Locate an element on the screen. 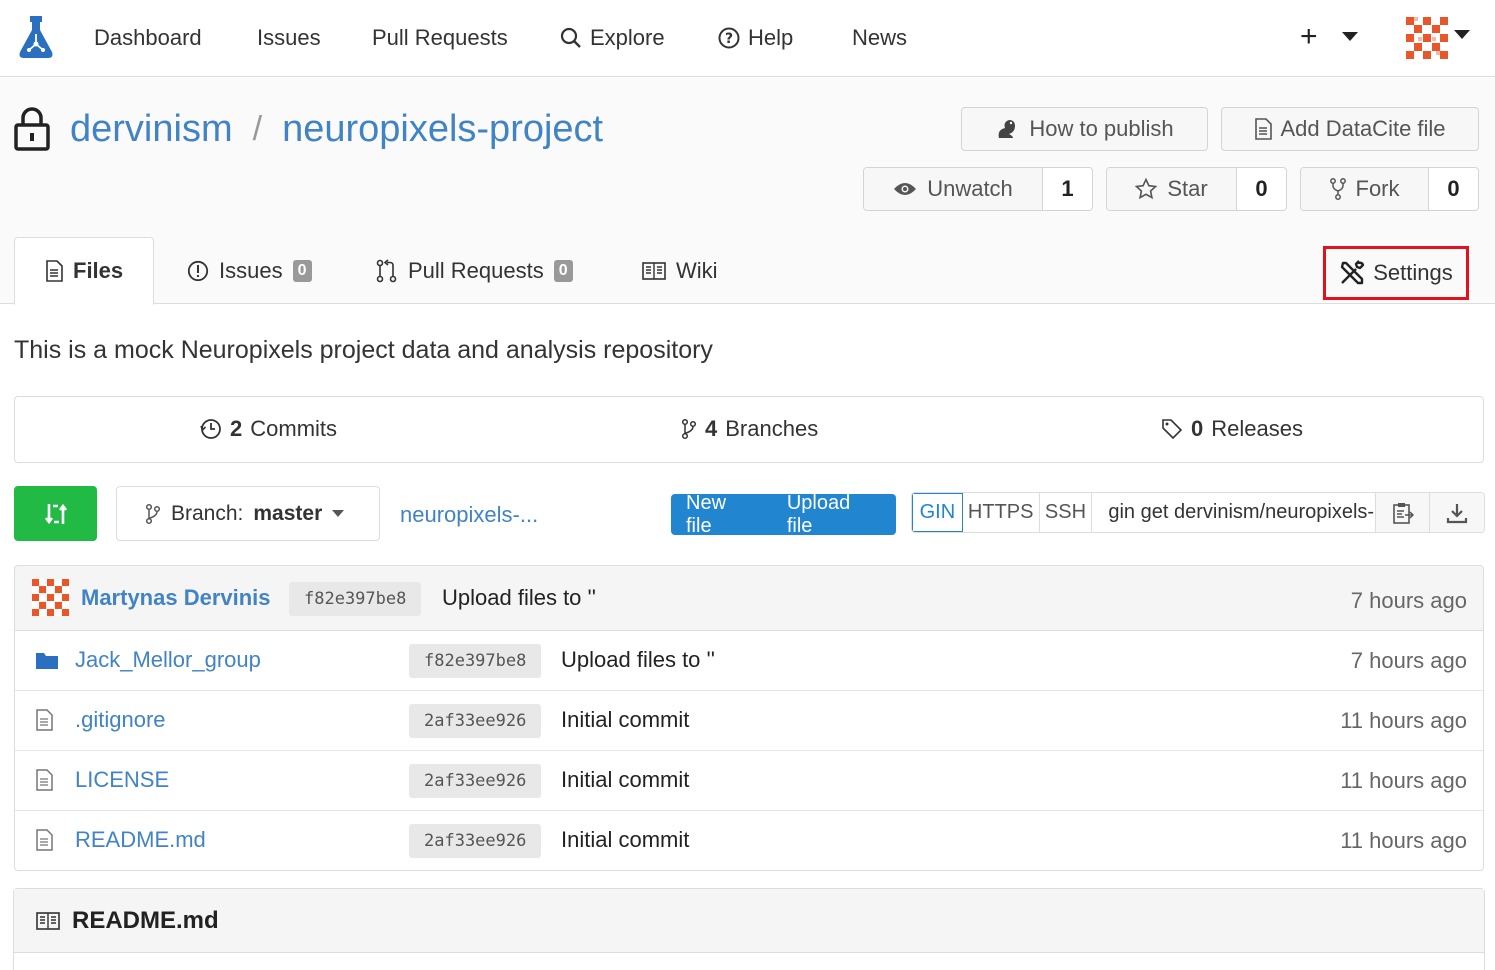  star-button: Star is located at coordinates (1172, 189).